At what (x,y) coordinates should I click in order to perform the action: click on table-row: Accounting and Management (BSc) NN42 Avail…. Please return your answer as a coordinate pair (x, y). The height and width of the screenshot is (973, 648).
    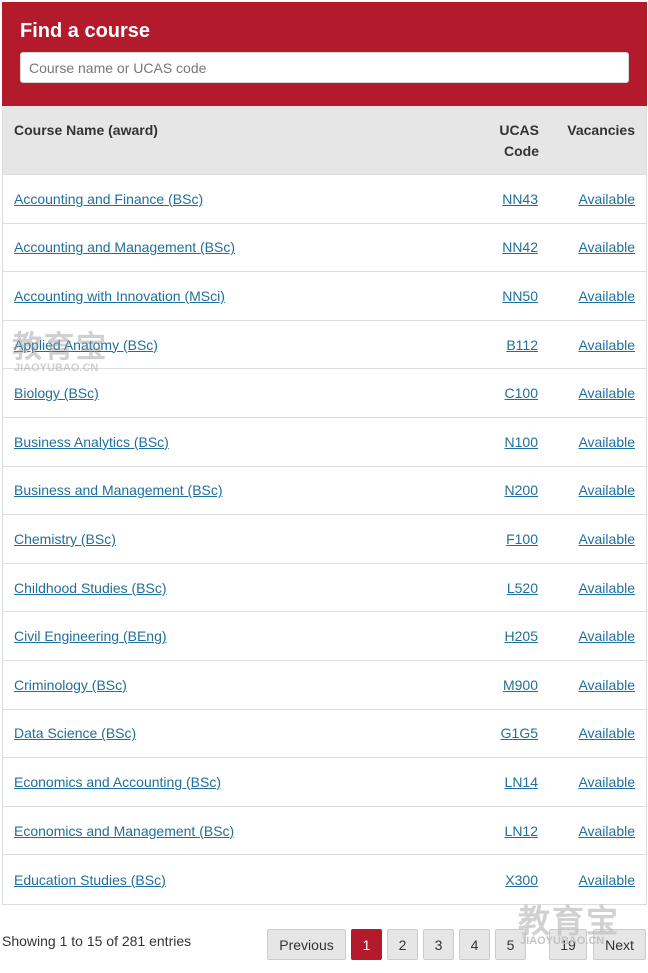
    Looking at the image, I should click on (324, 248).